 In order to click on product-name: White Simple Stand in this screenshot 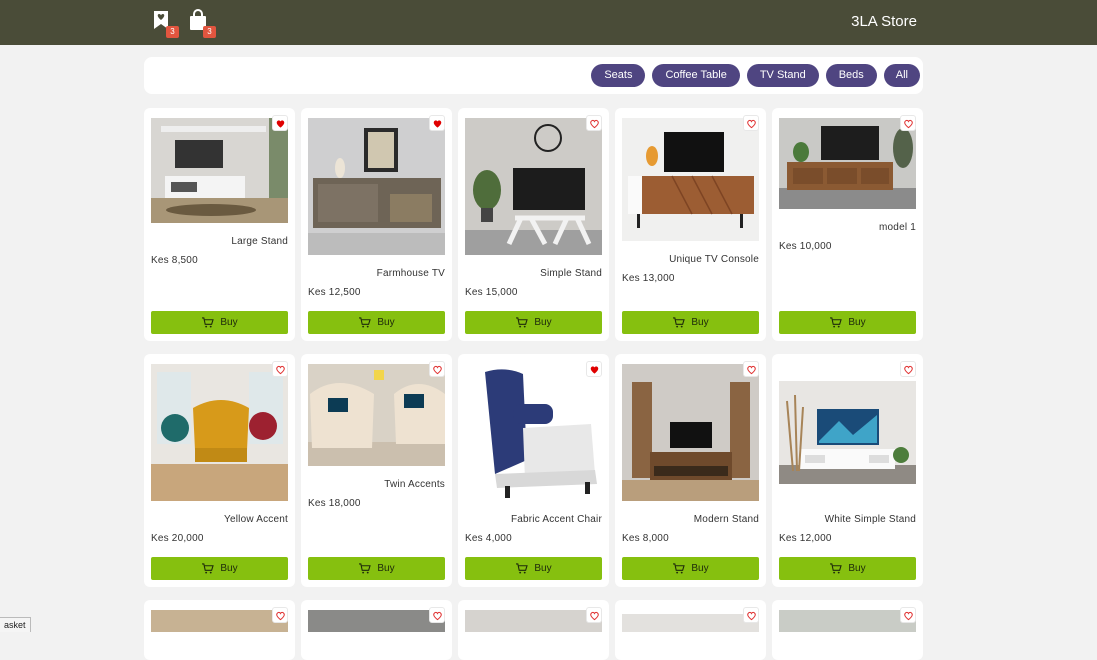, I will do `click(870, 519)`.